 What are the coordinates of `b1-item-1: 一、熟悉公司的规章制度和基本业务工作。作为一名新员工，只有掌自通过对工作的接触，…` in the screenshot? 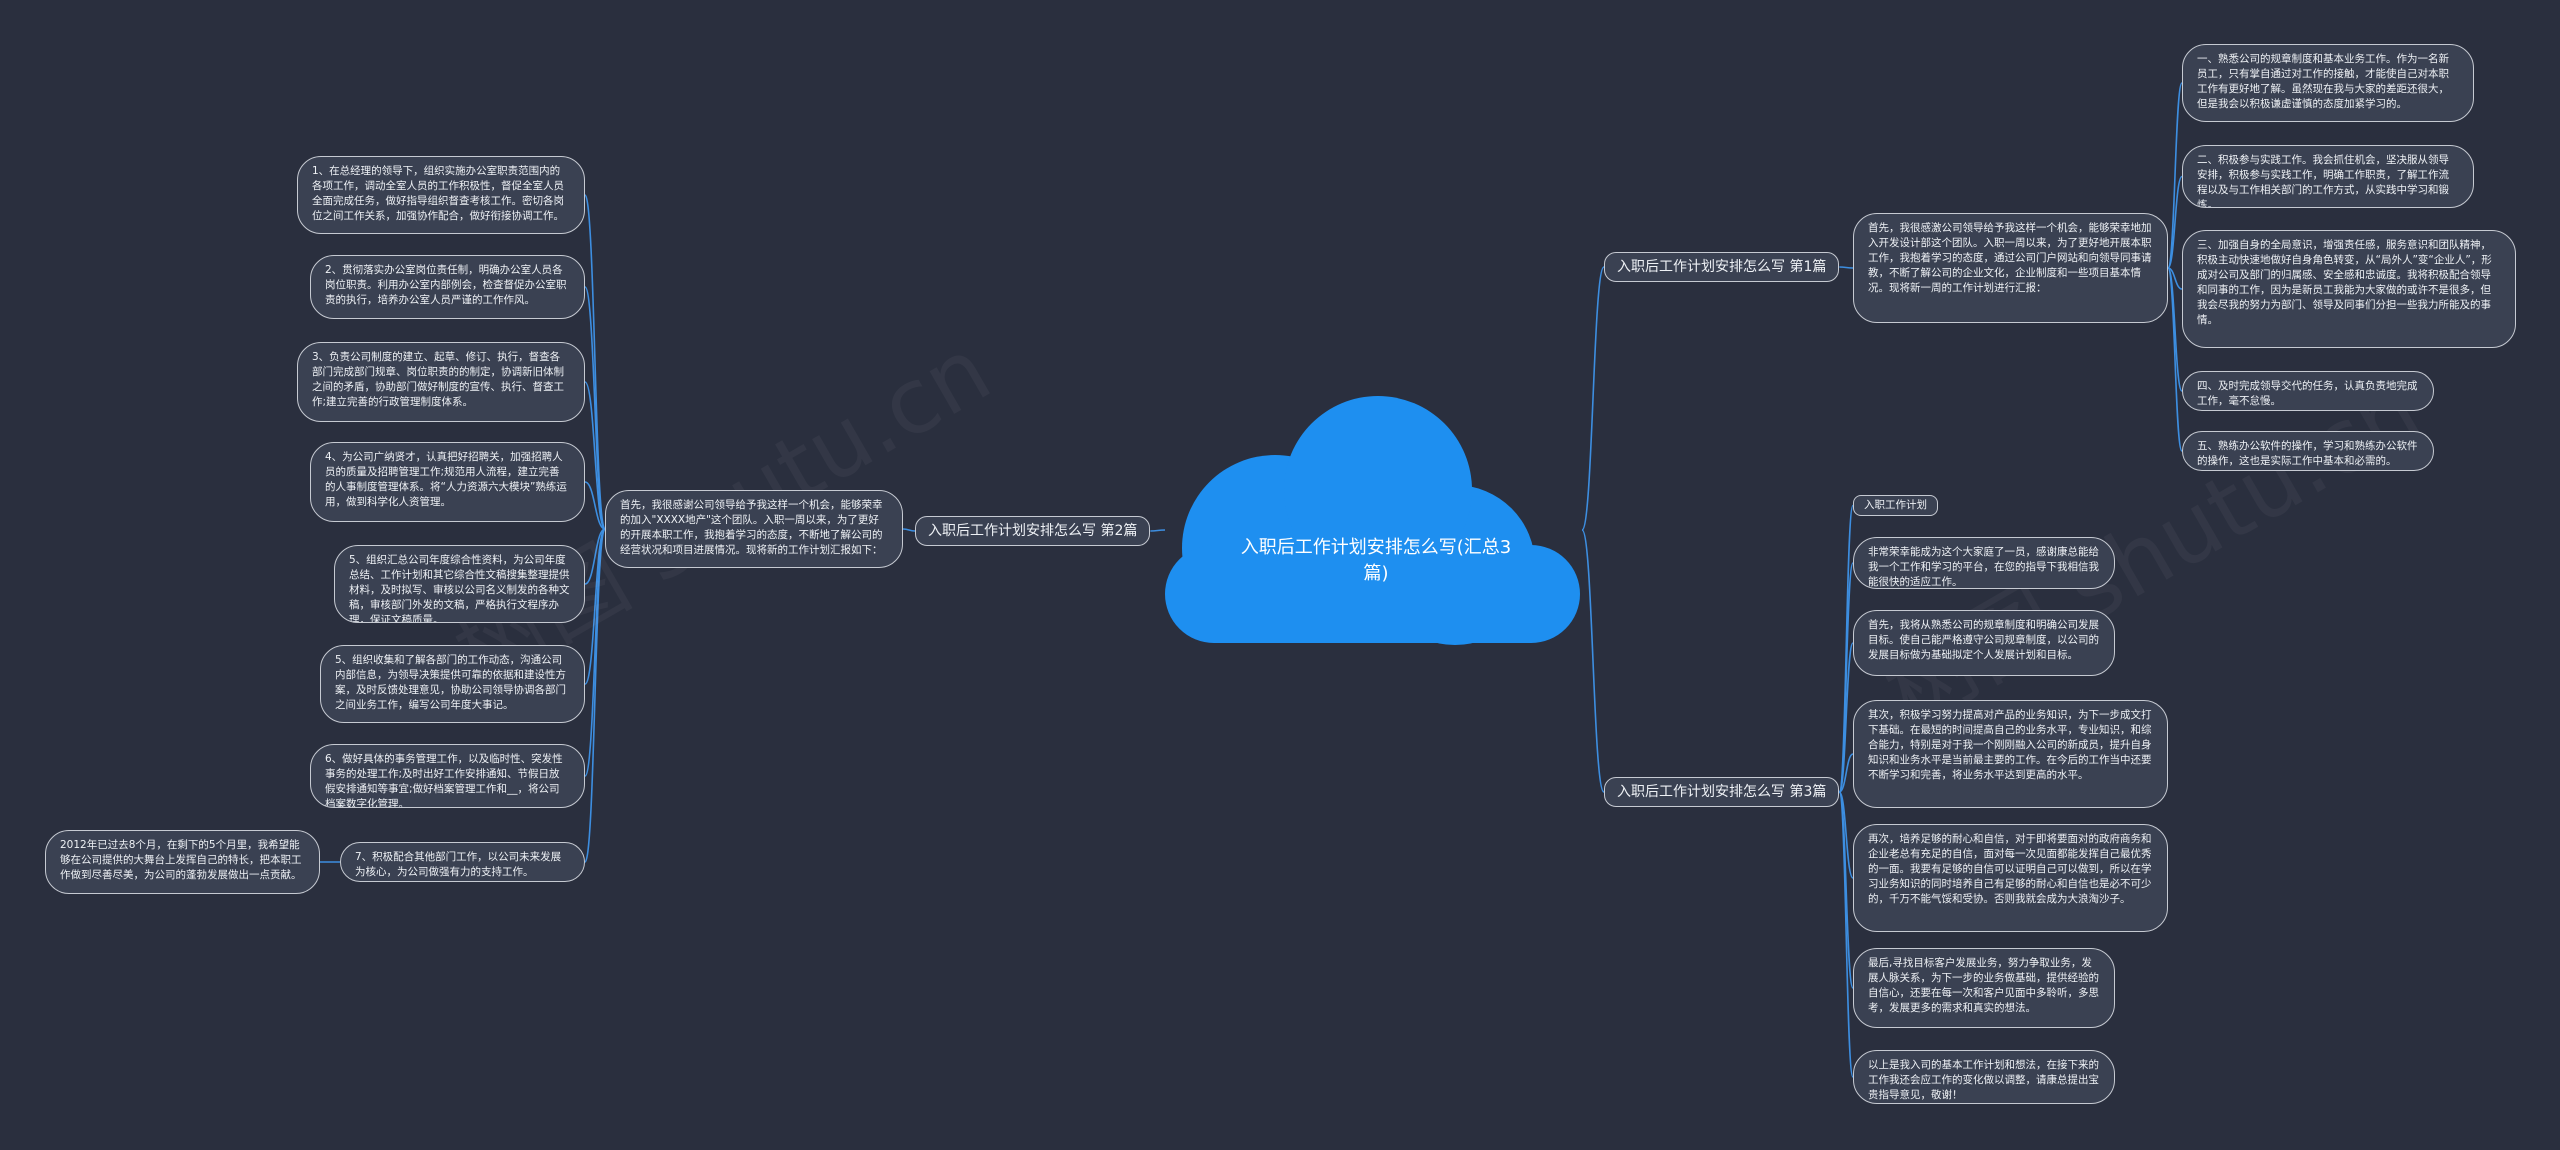 It's located at (2328, 83).